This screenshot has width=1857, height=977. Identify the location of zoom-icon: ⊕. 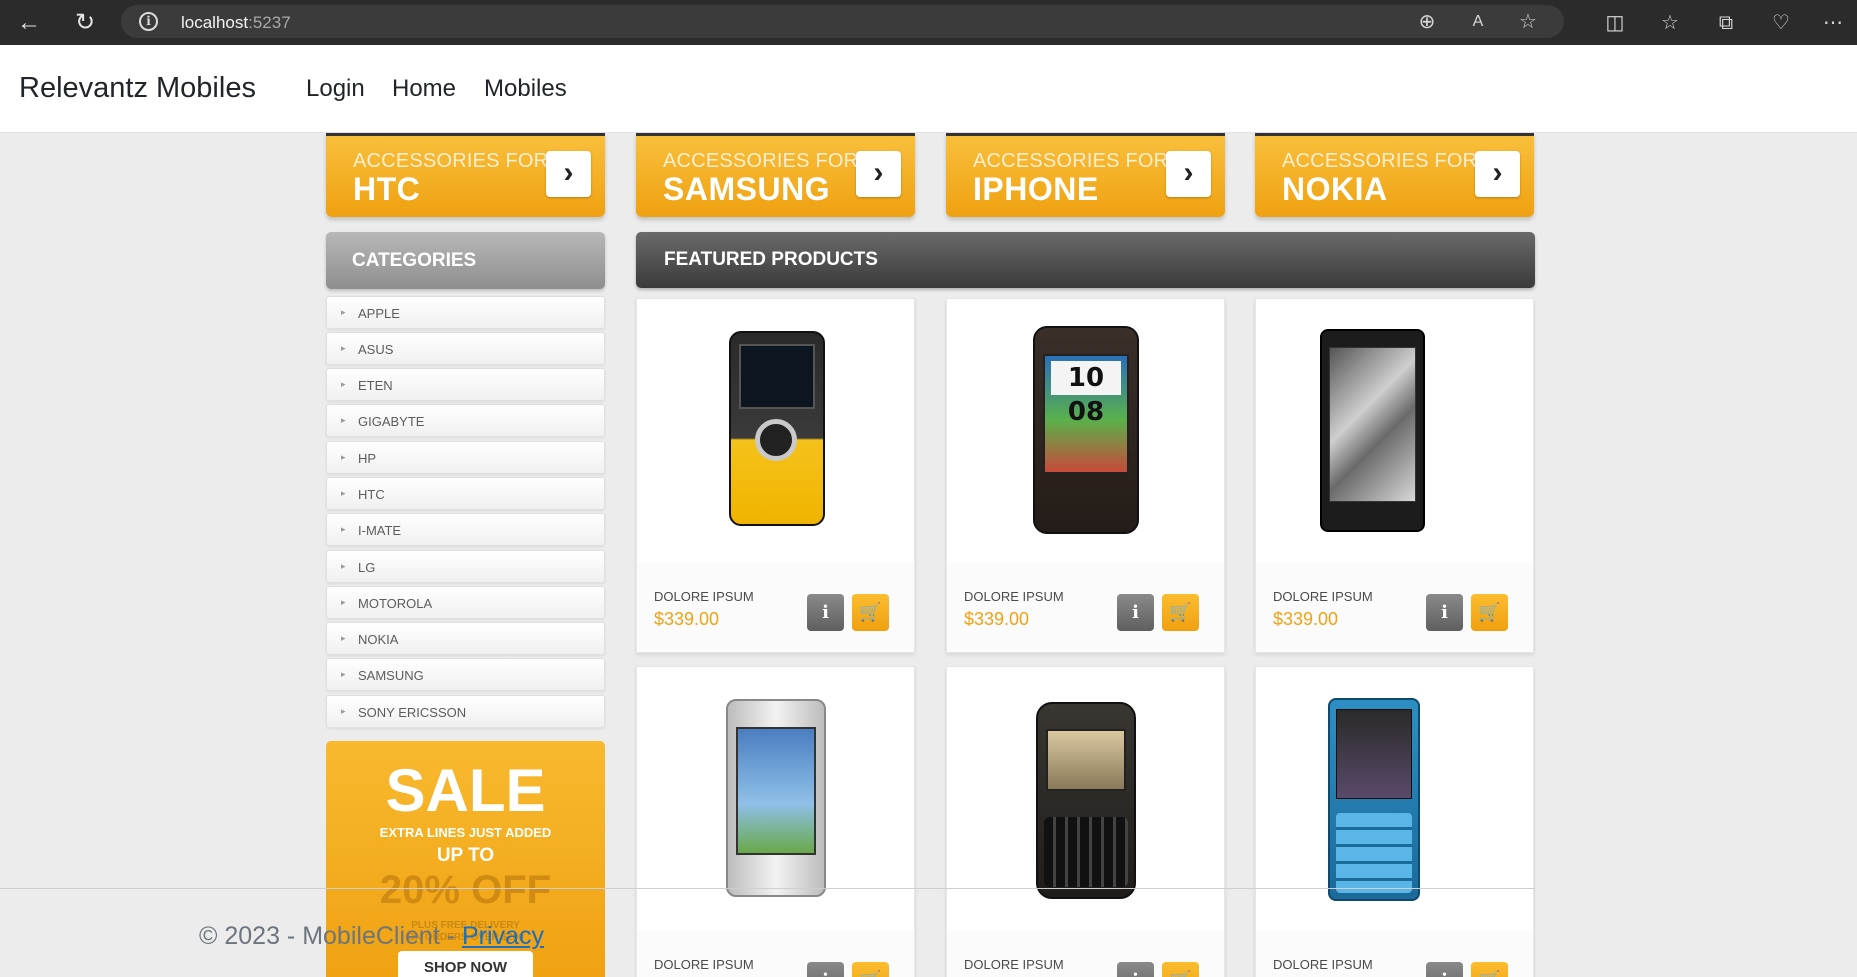
(1427, 22).